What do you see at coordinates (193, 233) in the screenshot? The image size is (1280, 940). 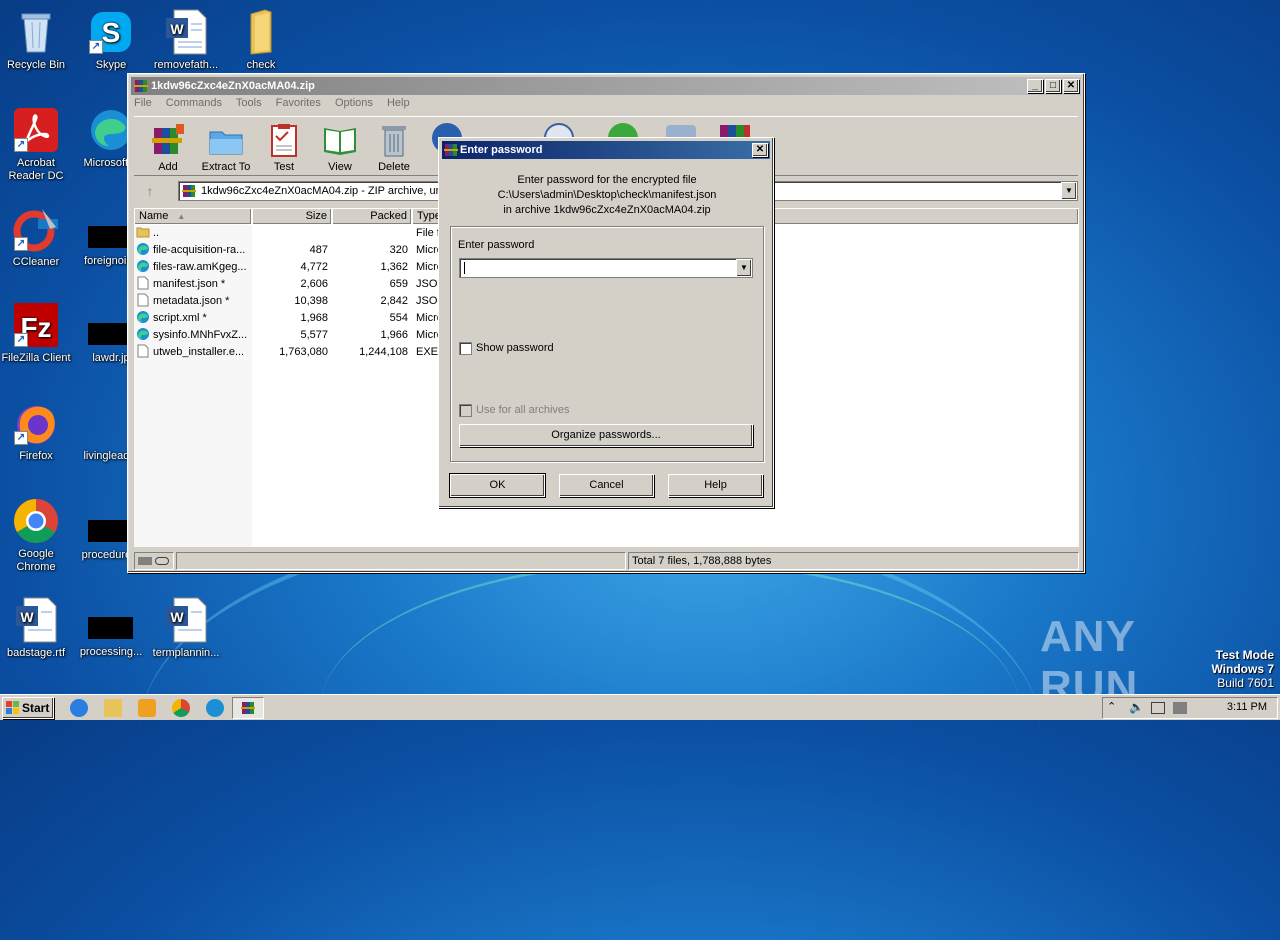 I see `file-name: ..` at bounding box center [193, 233].